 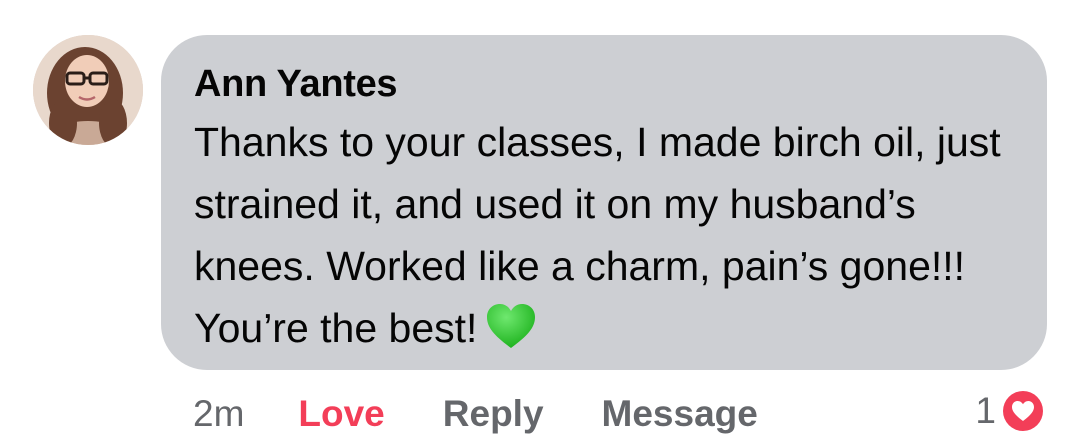 I want to click on love-button: Love, so click(x=341, y=414).